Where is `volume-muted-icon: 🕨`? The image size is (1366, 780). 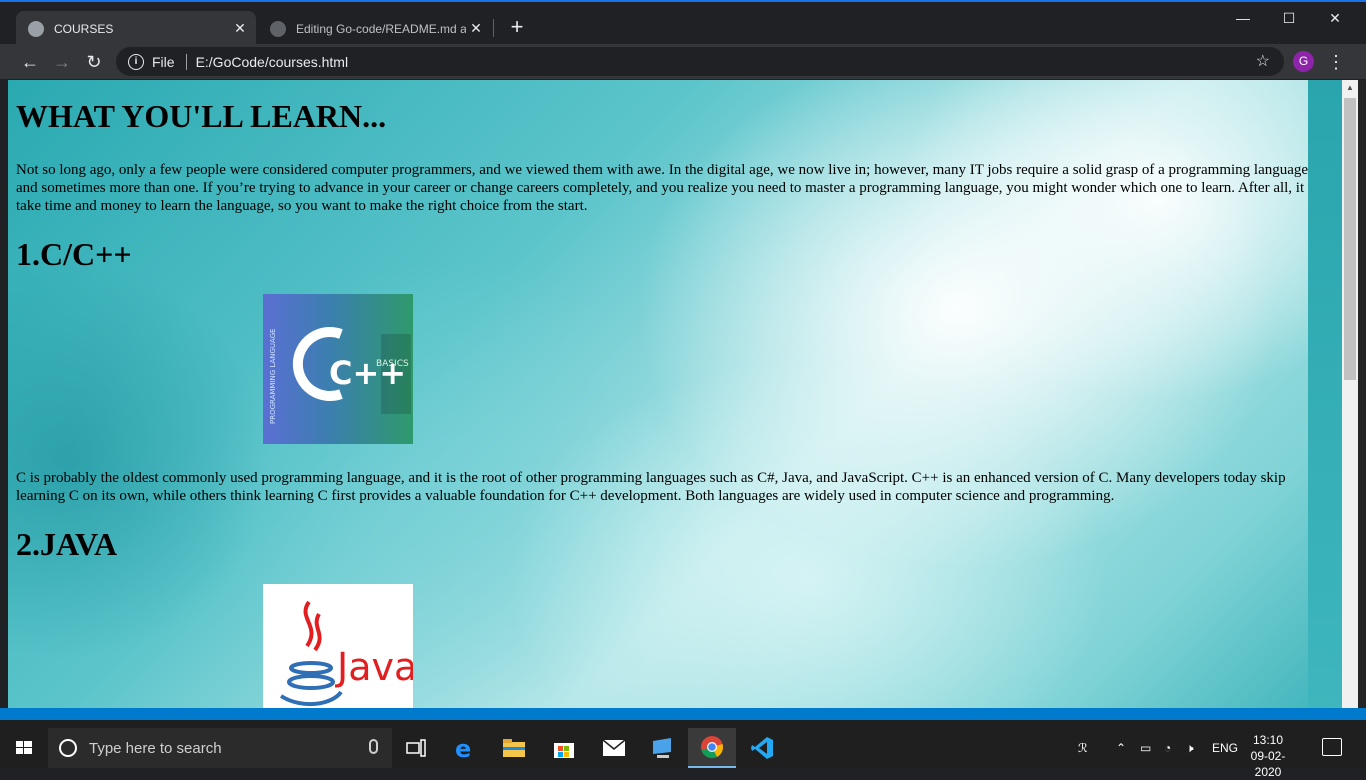
volume-muted-icon: 🕨 is located at coordinates (1190, 748).